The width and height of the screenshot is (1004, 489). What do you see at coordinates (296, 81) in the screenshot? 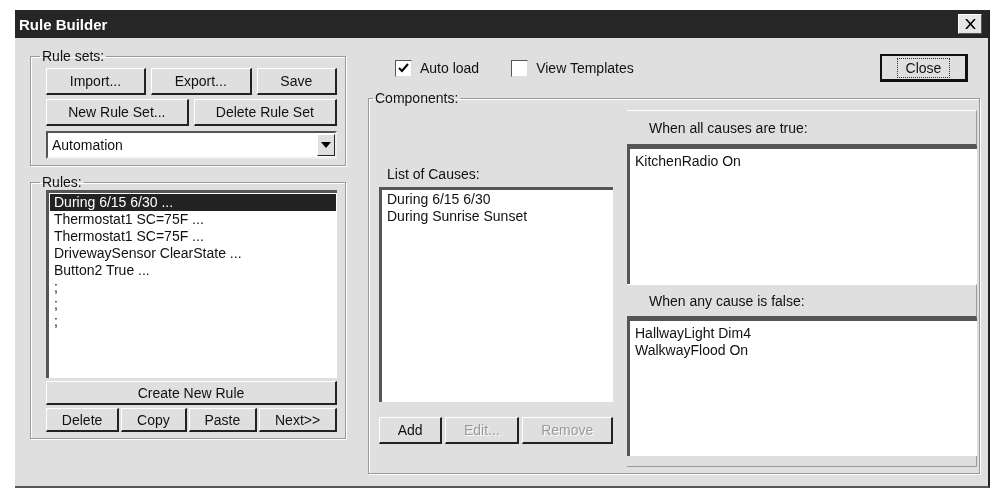
I see `push-button: Save` at bounding box center [296, 81].